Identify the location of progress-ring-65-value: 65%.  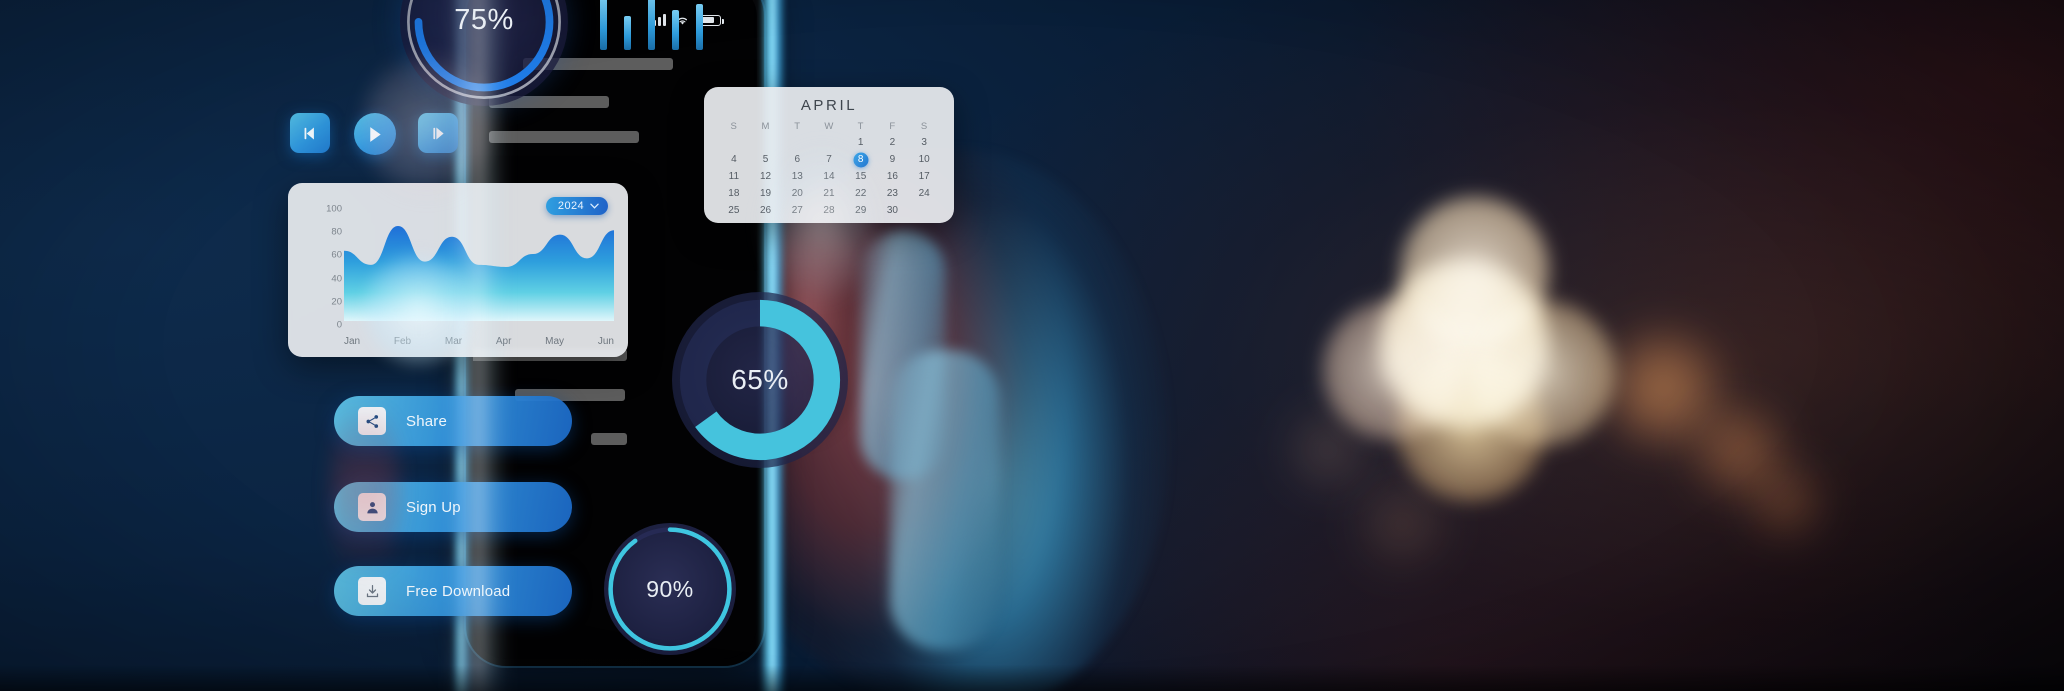
(760, 379).